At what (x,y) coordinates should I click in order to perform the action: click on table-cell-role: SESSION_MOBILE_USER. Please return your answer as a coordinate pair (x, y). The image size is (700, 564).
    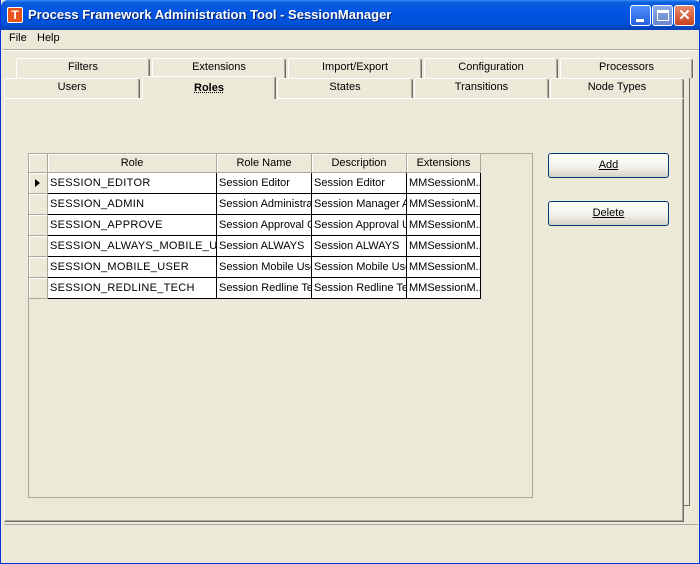
    Looking at the image, I should click on (132, 267).